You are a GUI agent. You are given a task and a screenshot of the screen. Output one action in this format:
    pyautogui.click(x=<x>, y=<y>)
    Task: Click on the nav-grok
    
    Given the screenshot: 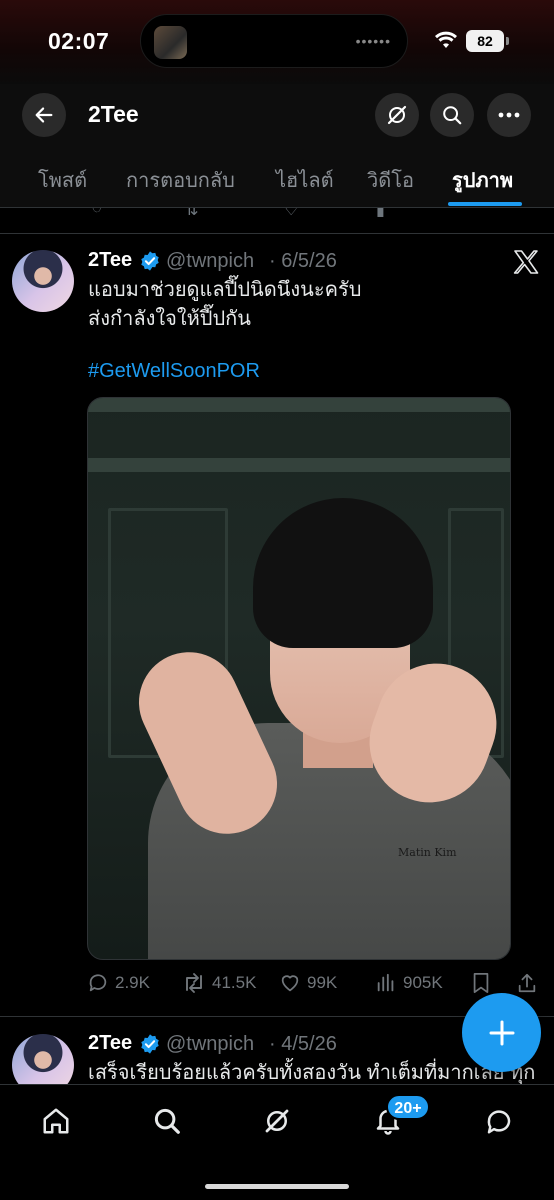 What is the action you would take?
    pyautogui.click(x=277, y=1121)
    